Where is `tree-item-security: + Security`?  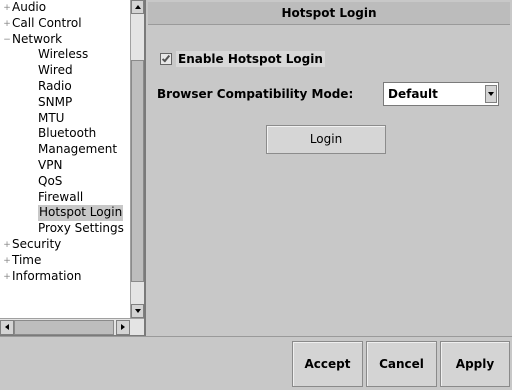
tree-item-security: + Security is located at coordinates (65, 245).